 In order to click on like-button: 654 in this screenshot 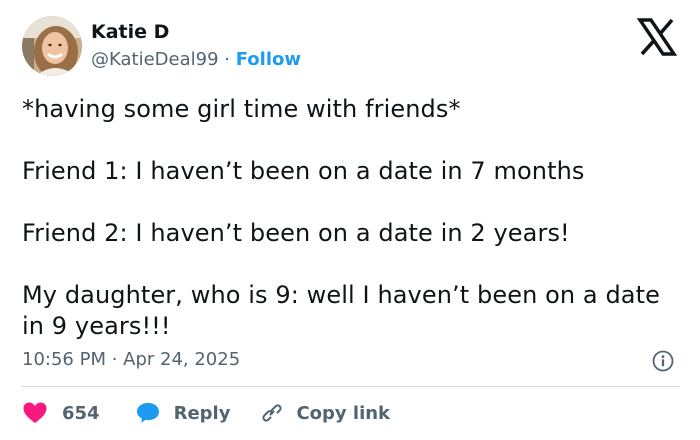, I will do `click(61, 413)`.